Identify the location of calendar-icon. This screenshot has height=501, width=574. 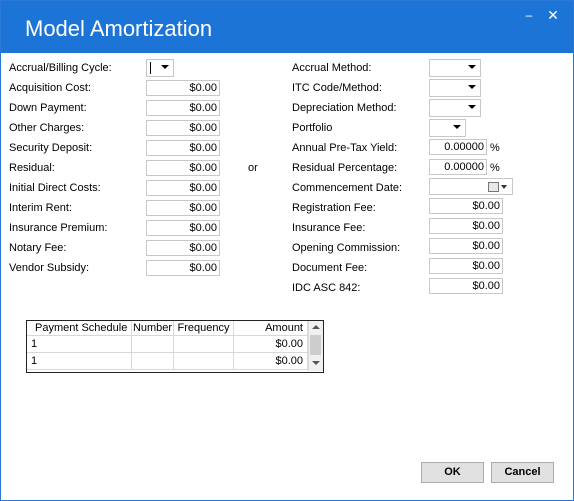
(493, 187).